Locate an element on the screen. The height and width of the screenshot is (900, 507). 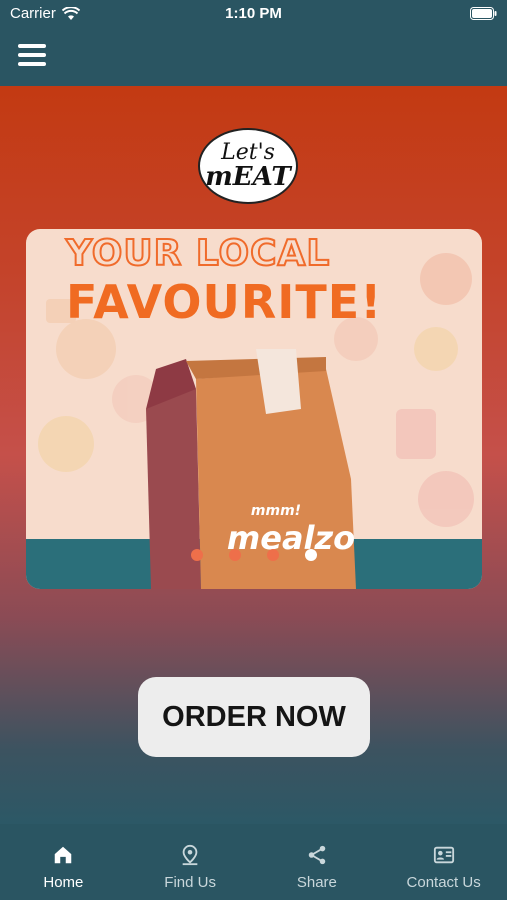
logo-line-1: Let's is located at coordinates (248, 152).